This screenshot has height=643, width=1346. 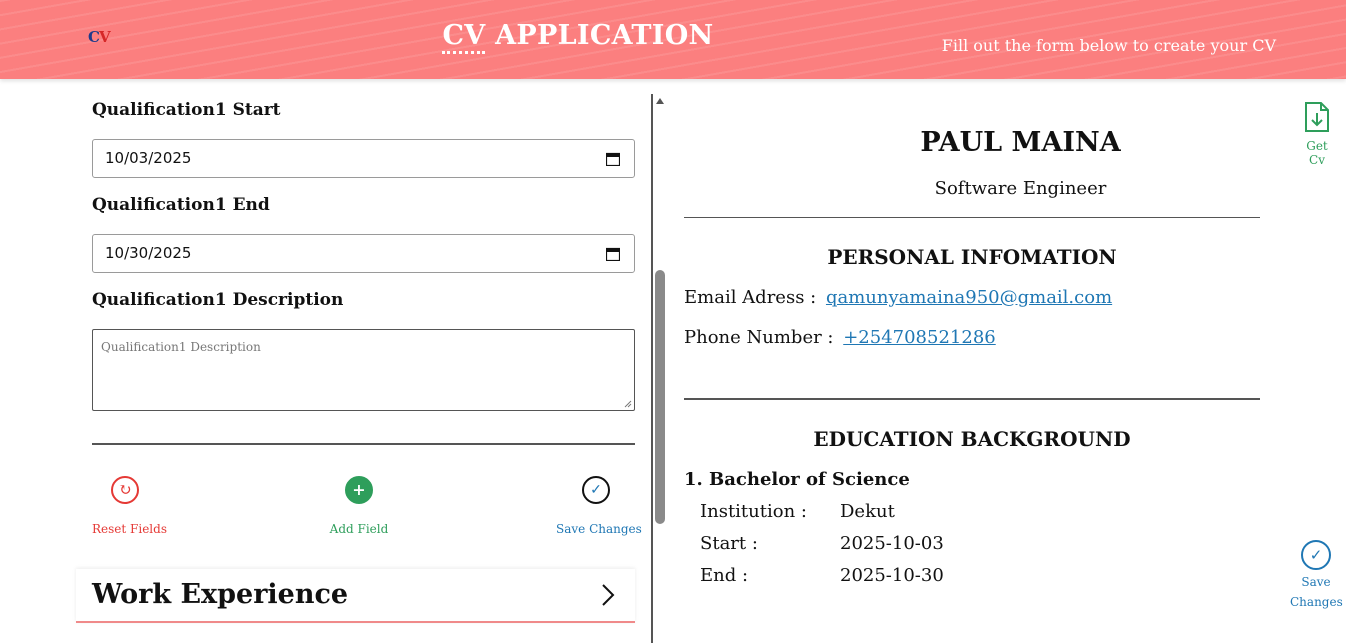 What do you see at coordinates (129, 529) in the screenshot?
I see `reset-fields-label: Reset Fields` at bounding box center [129, 529].